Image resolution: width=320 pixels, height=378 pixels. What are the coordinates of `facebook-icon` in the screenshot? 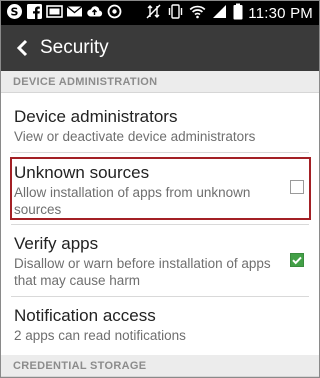 It's located at (34, 13).